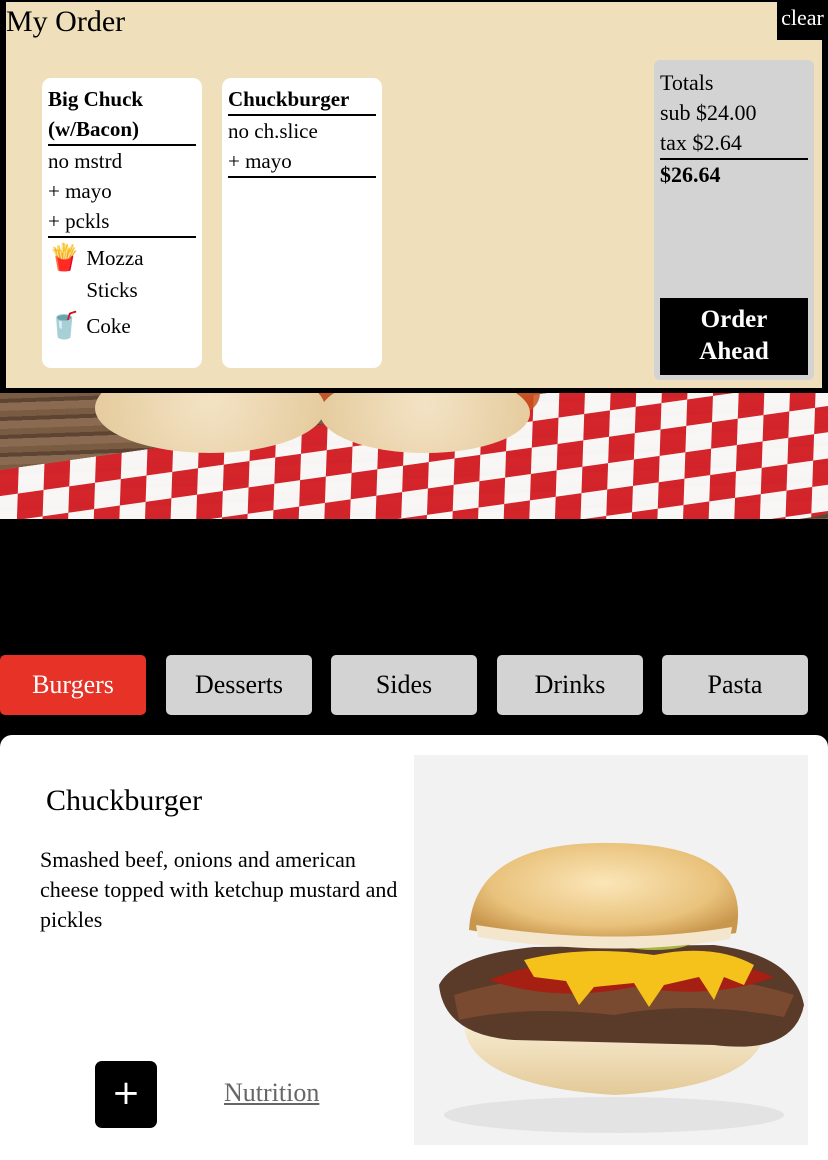  What do you see at coordinates (115, 274) in the screenshot?
I see `addon-label: Mozza Sticks` at bounding box center [115, 274].